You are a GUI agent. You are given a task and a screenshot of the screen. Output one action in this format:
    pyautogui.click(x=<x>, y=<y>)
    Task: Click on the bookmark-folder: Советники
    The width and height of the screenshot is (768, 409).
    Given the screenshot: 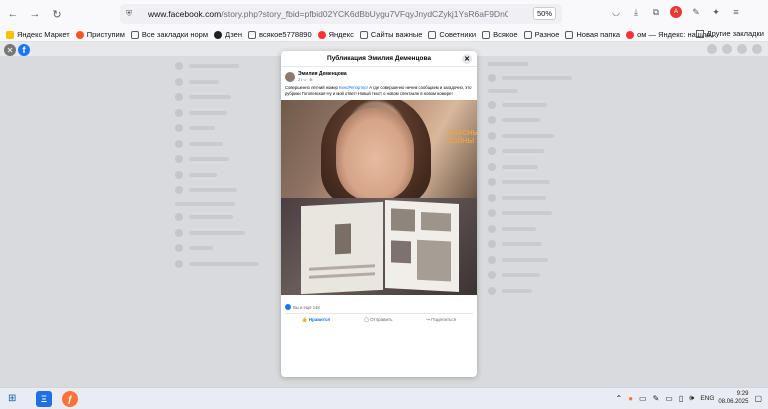 What is the action you would take?
    pyautogui.click(x=452, y=34)
    